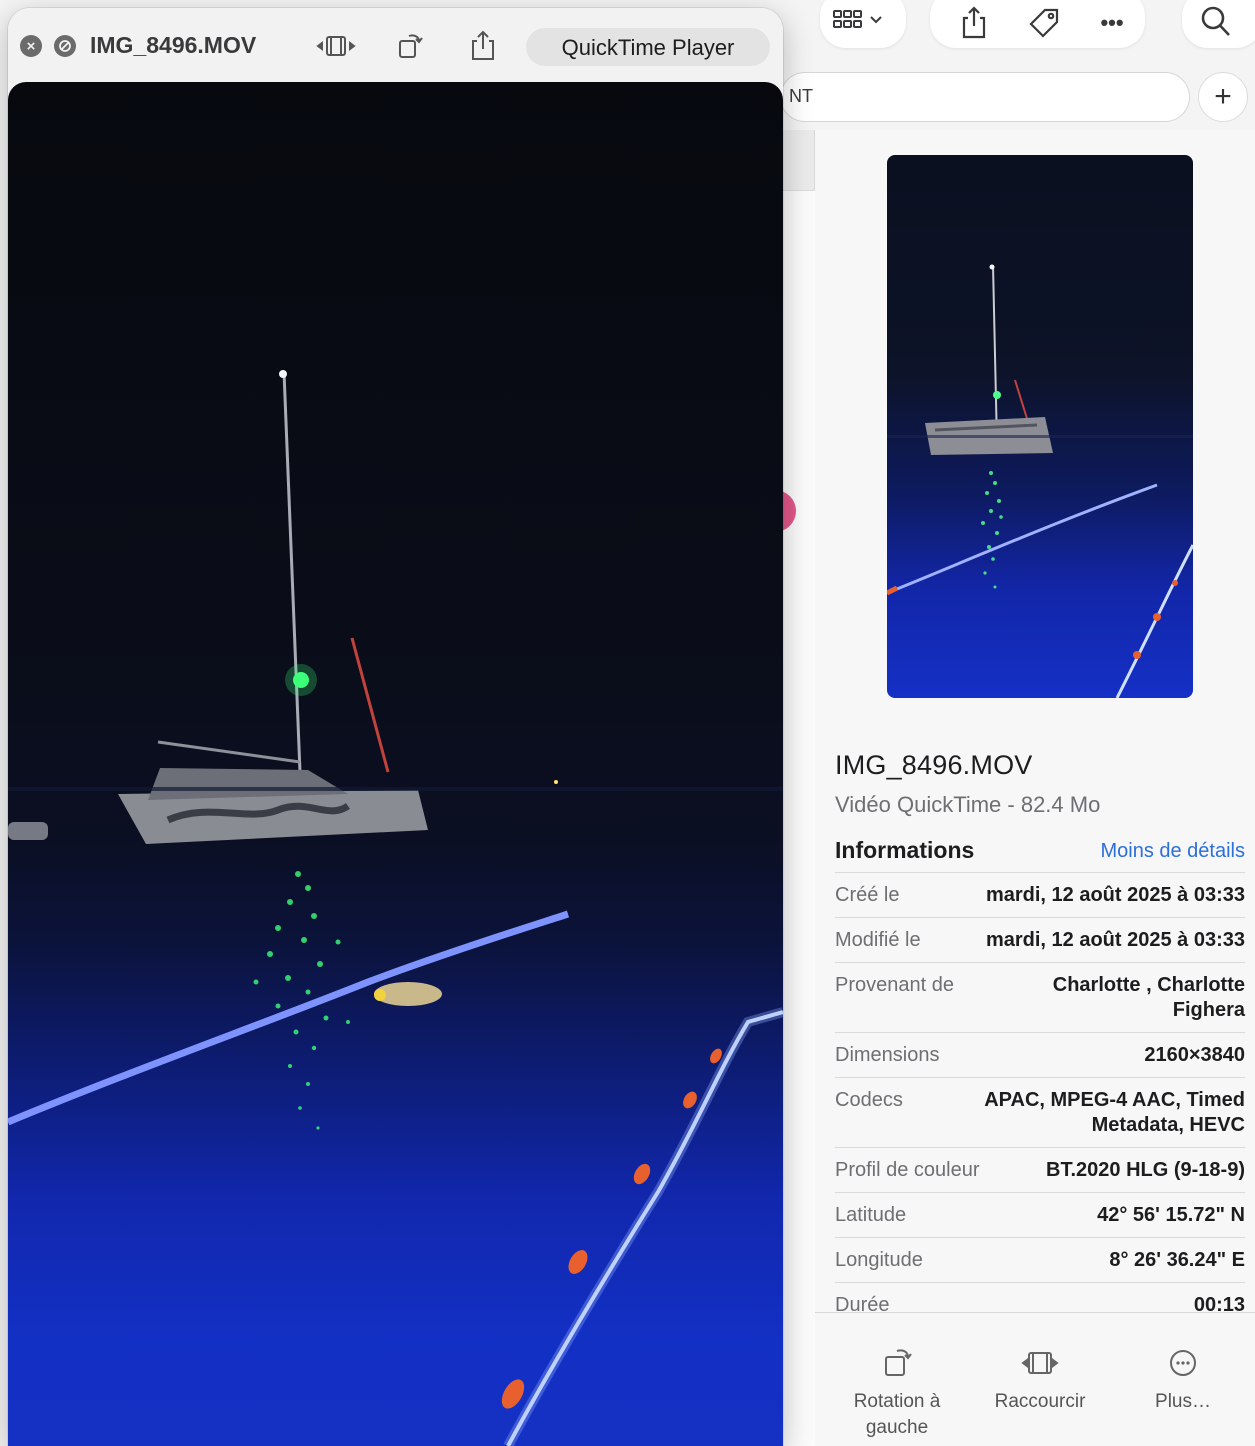 The width and height of the screenshot is (1255, 1446). I want to click on trim-button: Raccourcir, so click(1040, 1379).